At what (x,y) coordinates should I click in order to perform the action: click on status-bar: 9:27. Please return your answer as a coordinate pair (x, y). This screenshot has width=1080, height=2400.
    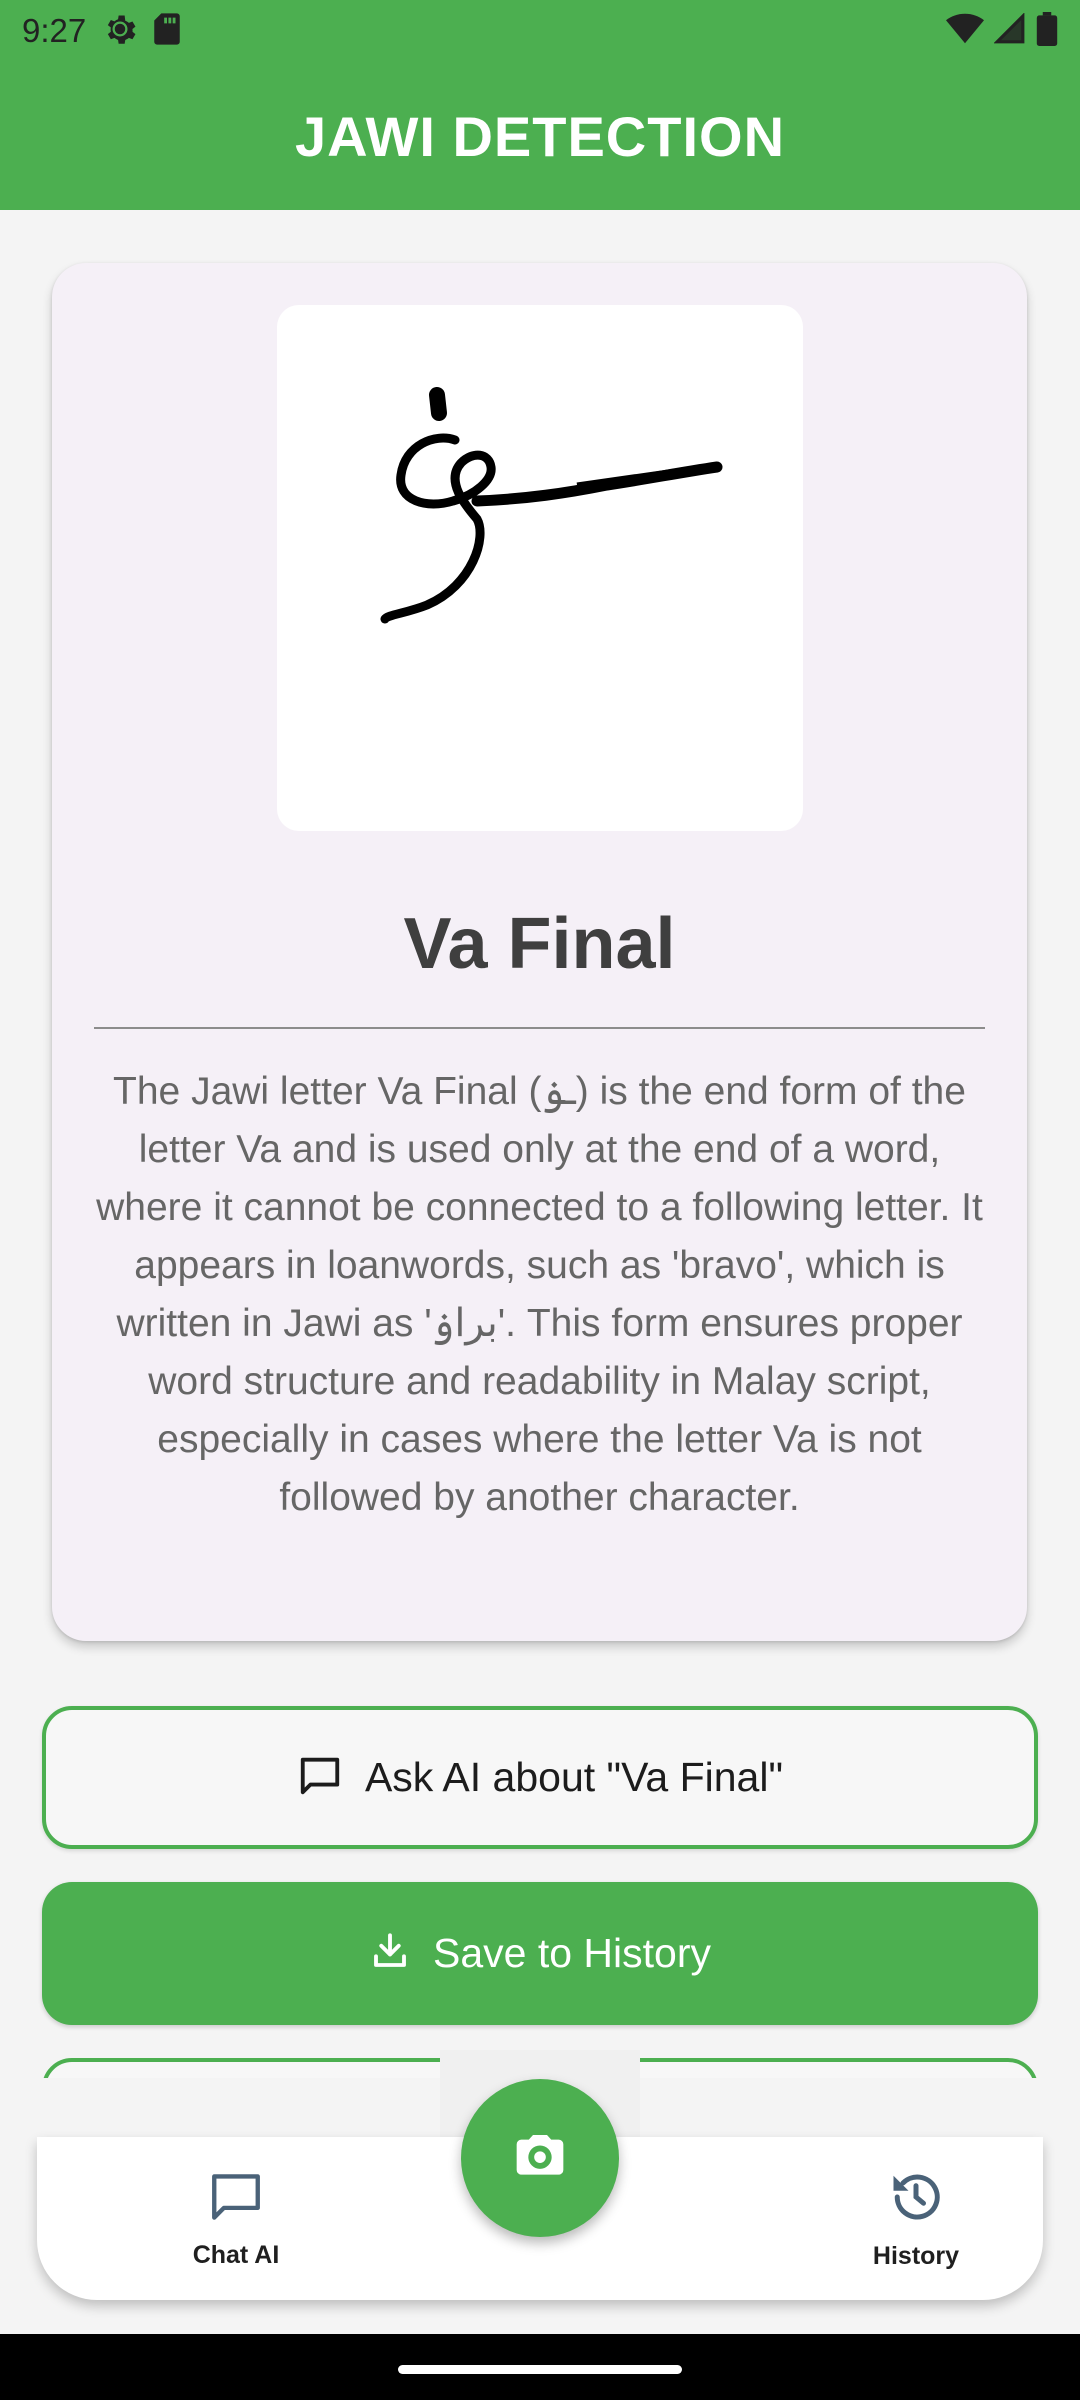
    Looking at the image, I should click on (540, 31).